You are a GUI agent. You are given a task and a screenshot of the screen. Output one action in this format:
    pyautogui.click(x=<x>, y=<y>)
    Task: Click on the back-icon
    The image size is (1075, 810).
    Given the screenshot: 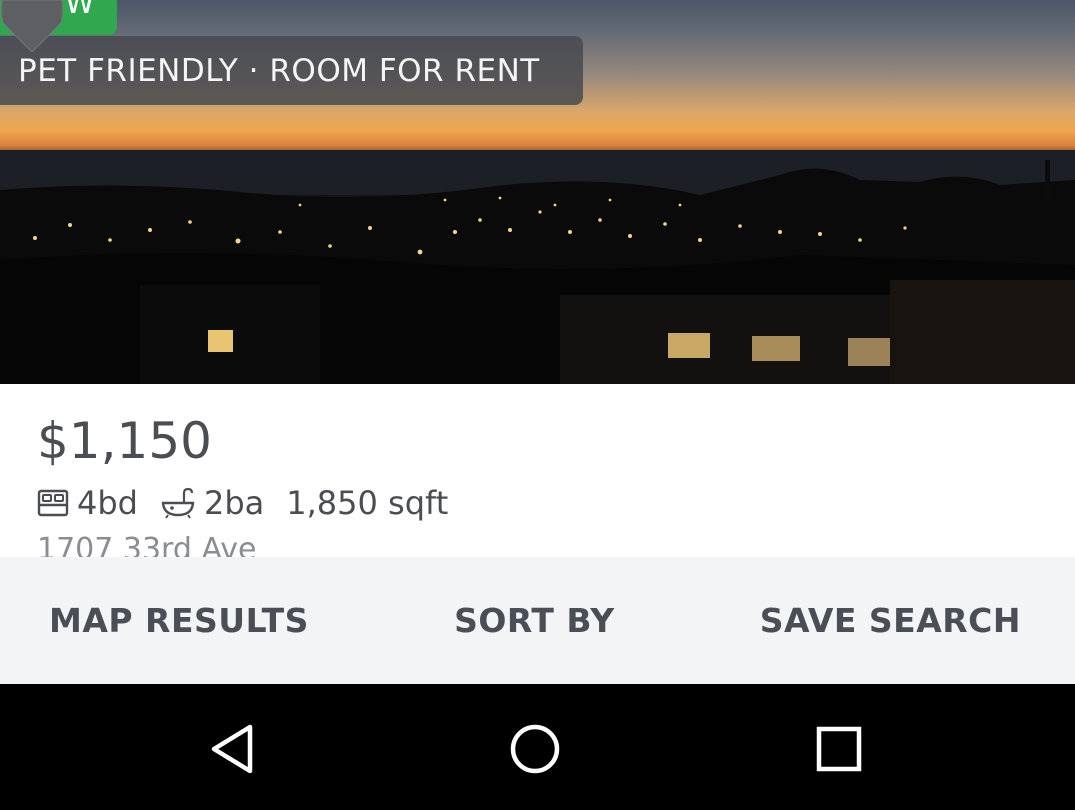 What is the action you would take?
    pyautogui.click(x=232, y=749)
    